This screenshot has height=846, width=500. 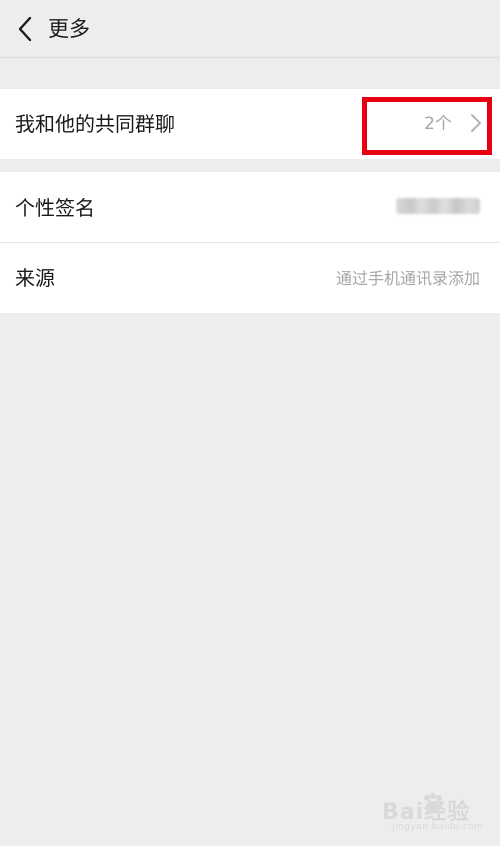 What do you see at coordinates (250, 29) in the screenshot?
I see `header-bar: 更多` at bounding box center [250, 29].